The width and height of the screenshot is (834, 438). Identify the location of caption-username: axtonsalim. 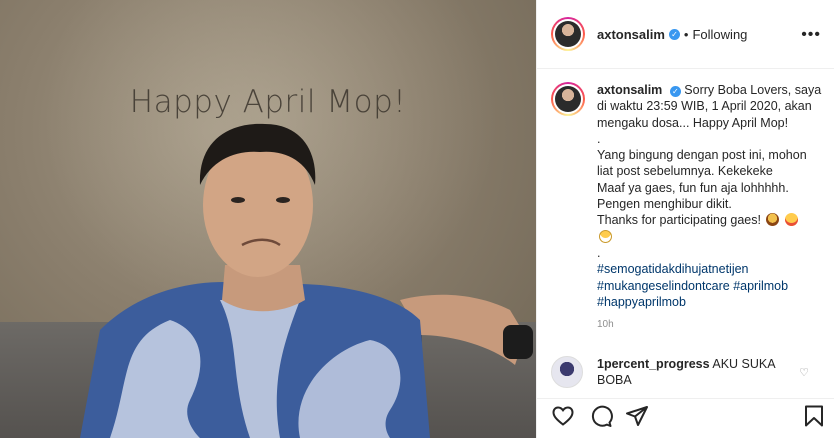
(629, 90).